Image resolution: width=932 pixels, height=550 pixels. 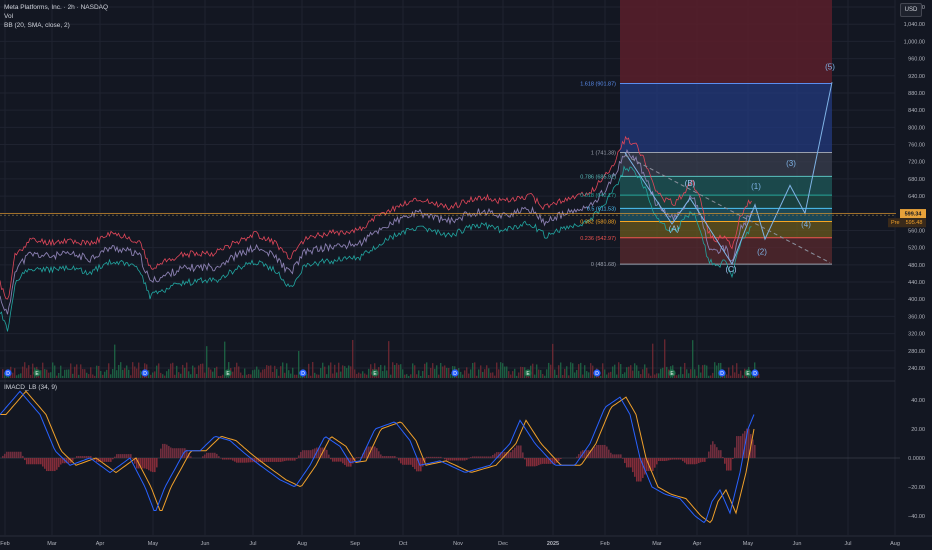 What do you see at coordinates (503, 544) in the screenshot?
I see `time-tick-label: Dec` at bounding box center [503, 544].